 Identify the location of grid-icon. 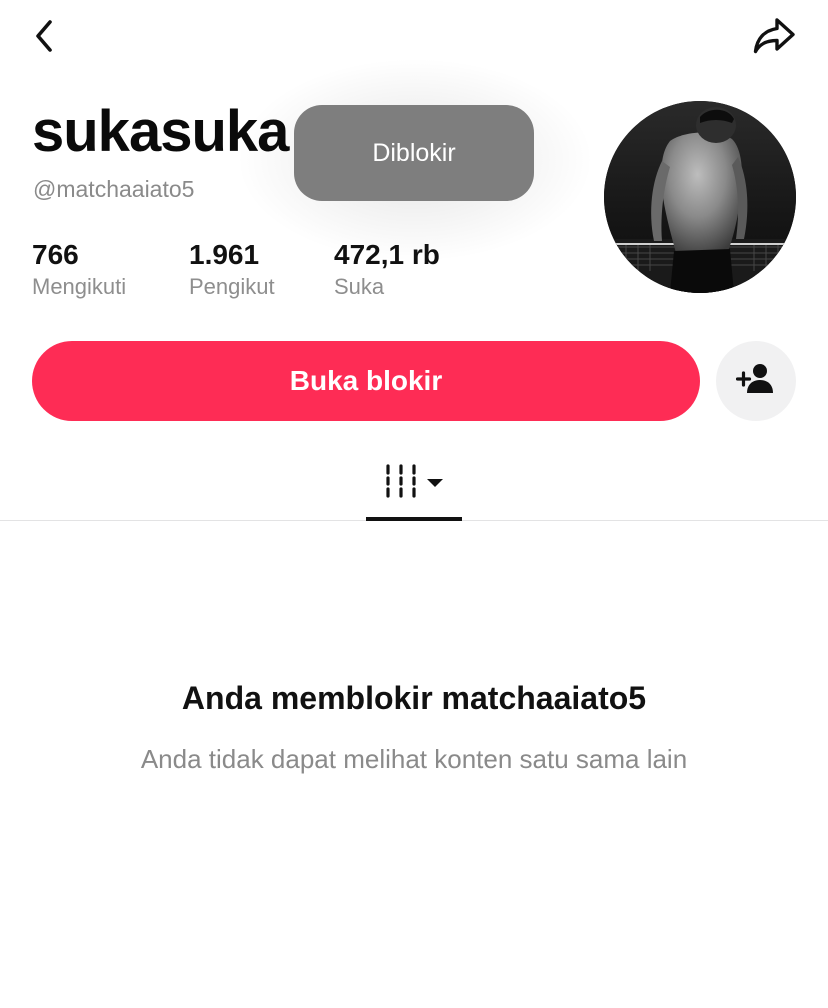
(401, 483).